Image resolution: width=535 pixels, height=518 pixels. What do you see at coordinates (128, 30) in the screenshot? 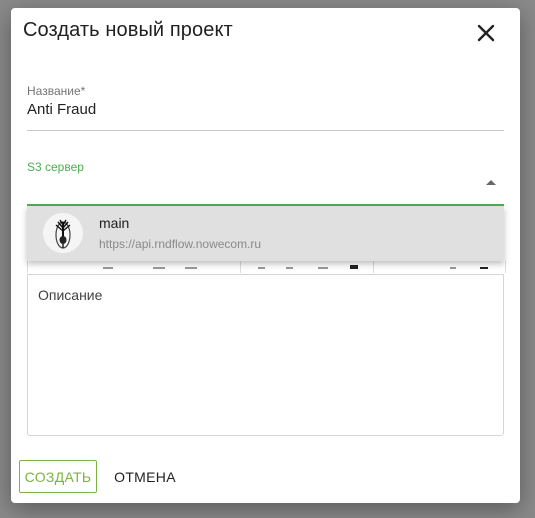
I see `dialog-title: Создать новый проект` at bounding box center [128, 30].